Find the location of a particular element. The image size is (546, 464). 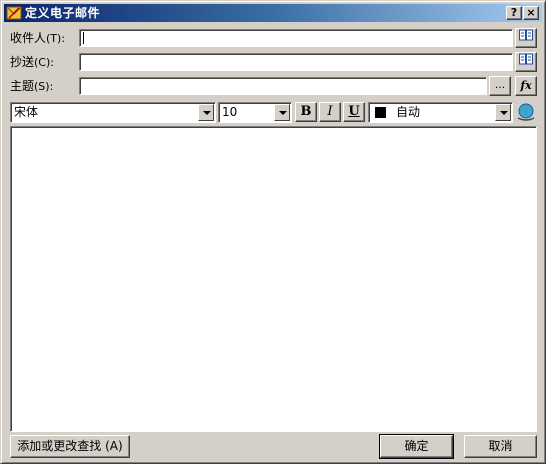

cc-label: 抄送(C): is located at coordinates (32, 62).